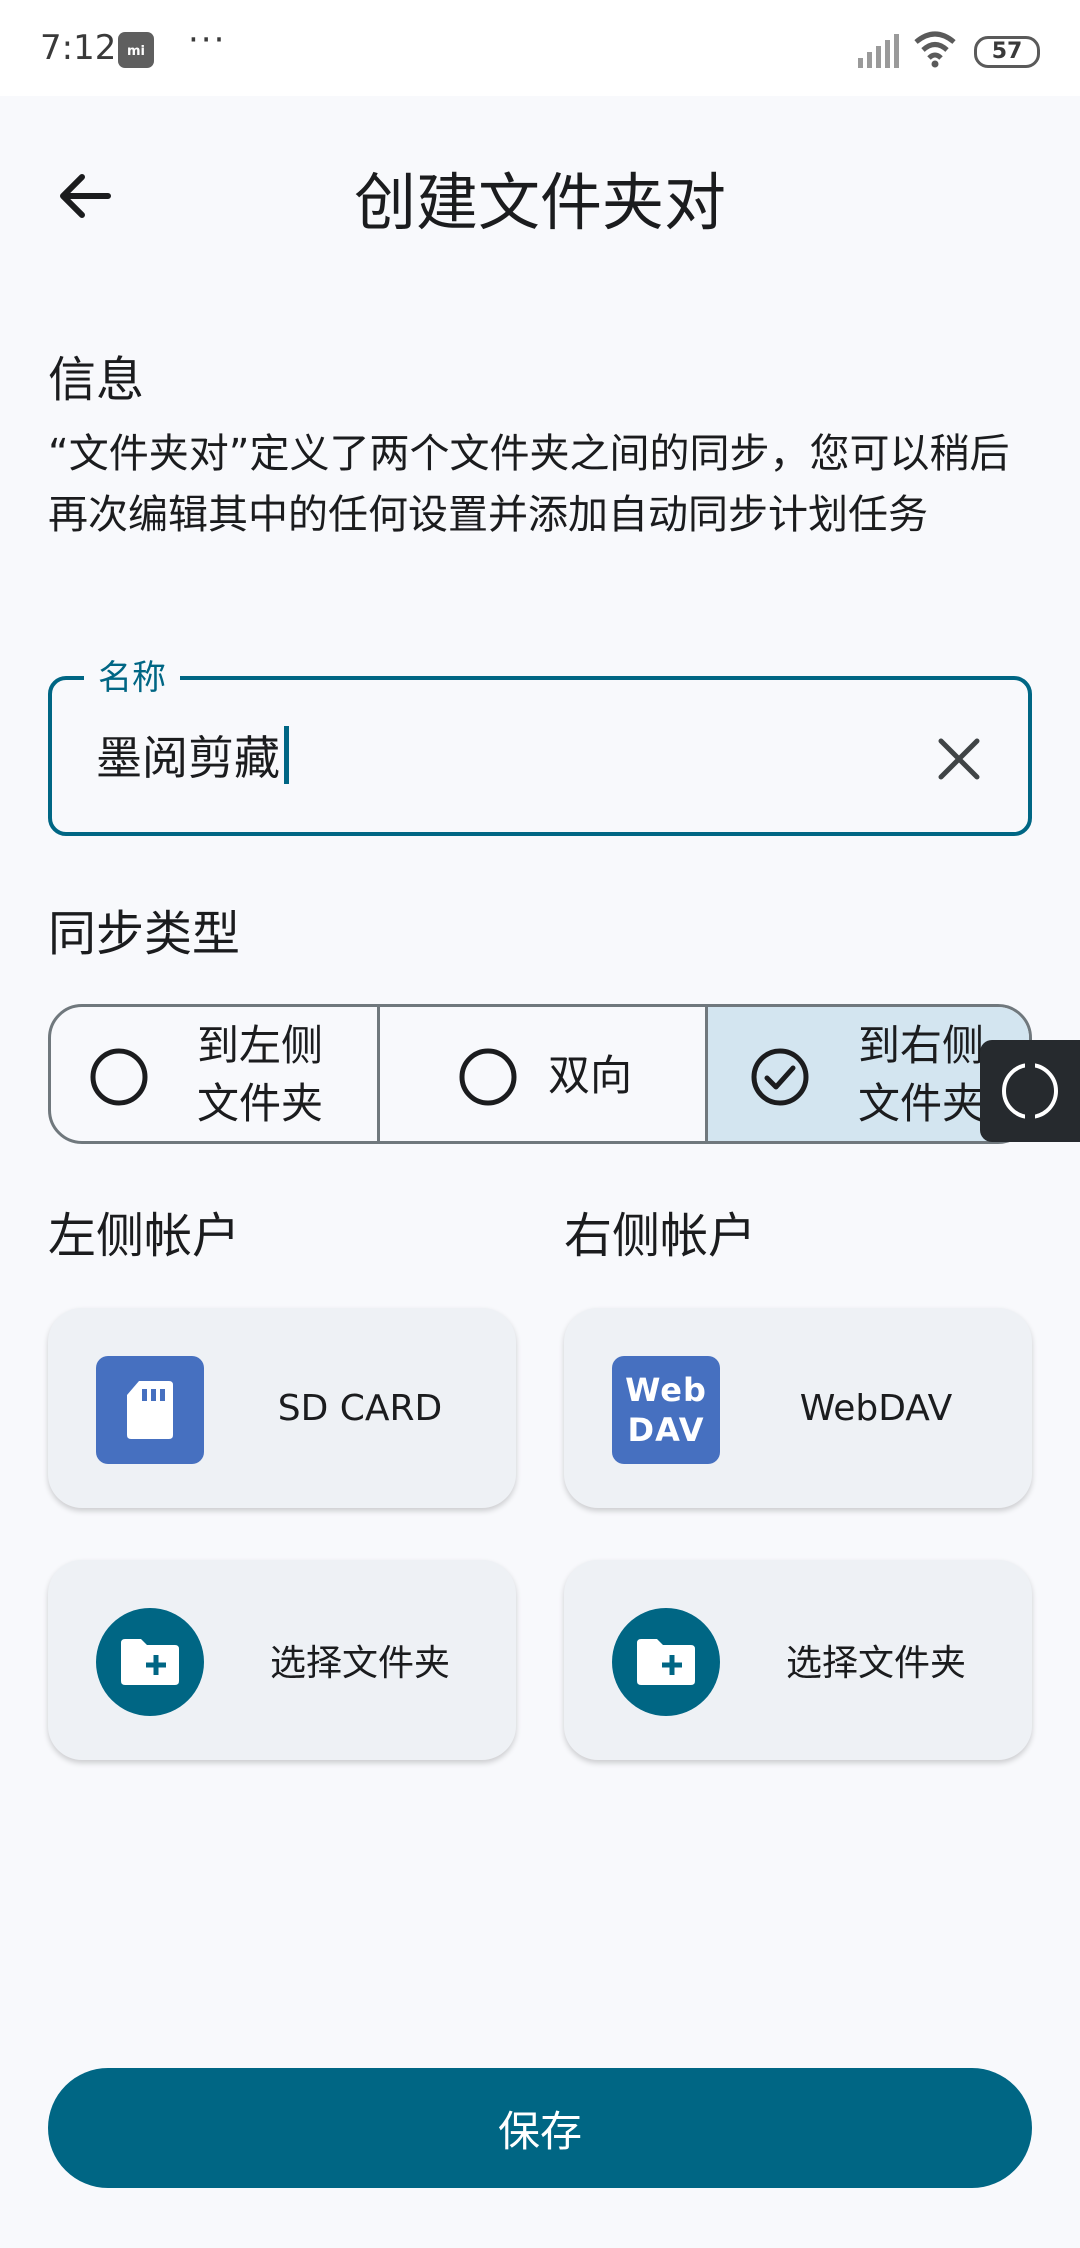 The height and width of the screenshot is (2248, 1080). Describe the element at coordinates (590, 1075) in the screenshot. I see `sync-option-label: 双向` at that location.